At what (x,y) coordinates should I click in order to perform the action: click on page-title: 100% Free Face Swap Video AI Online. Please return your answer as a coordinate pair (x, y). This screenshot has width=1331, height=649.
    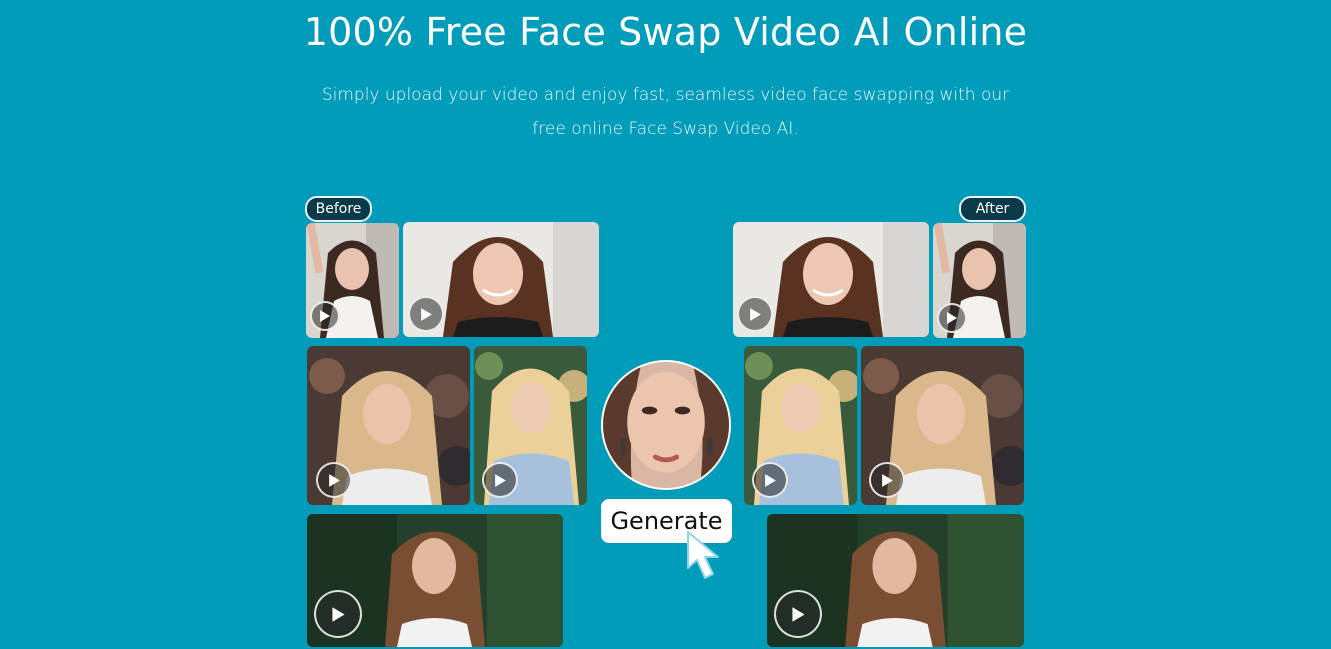
    Looking at the image, I should click on (665, 32).